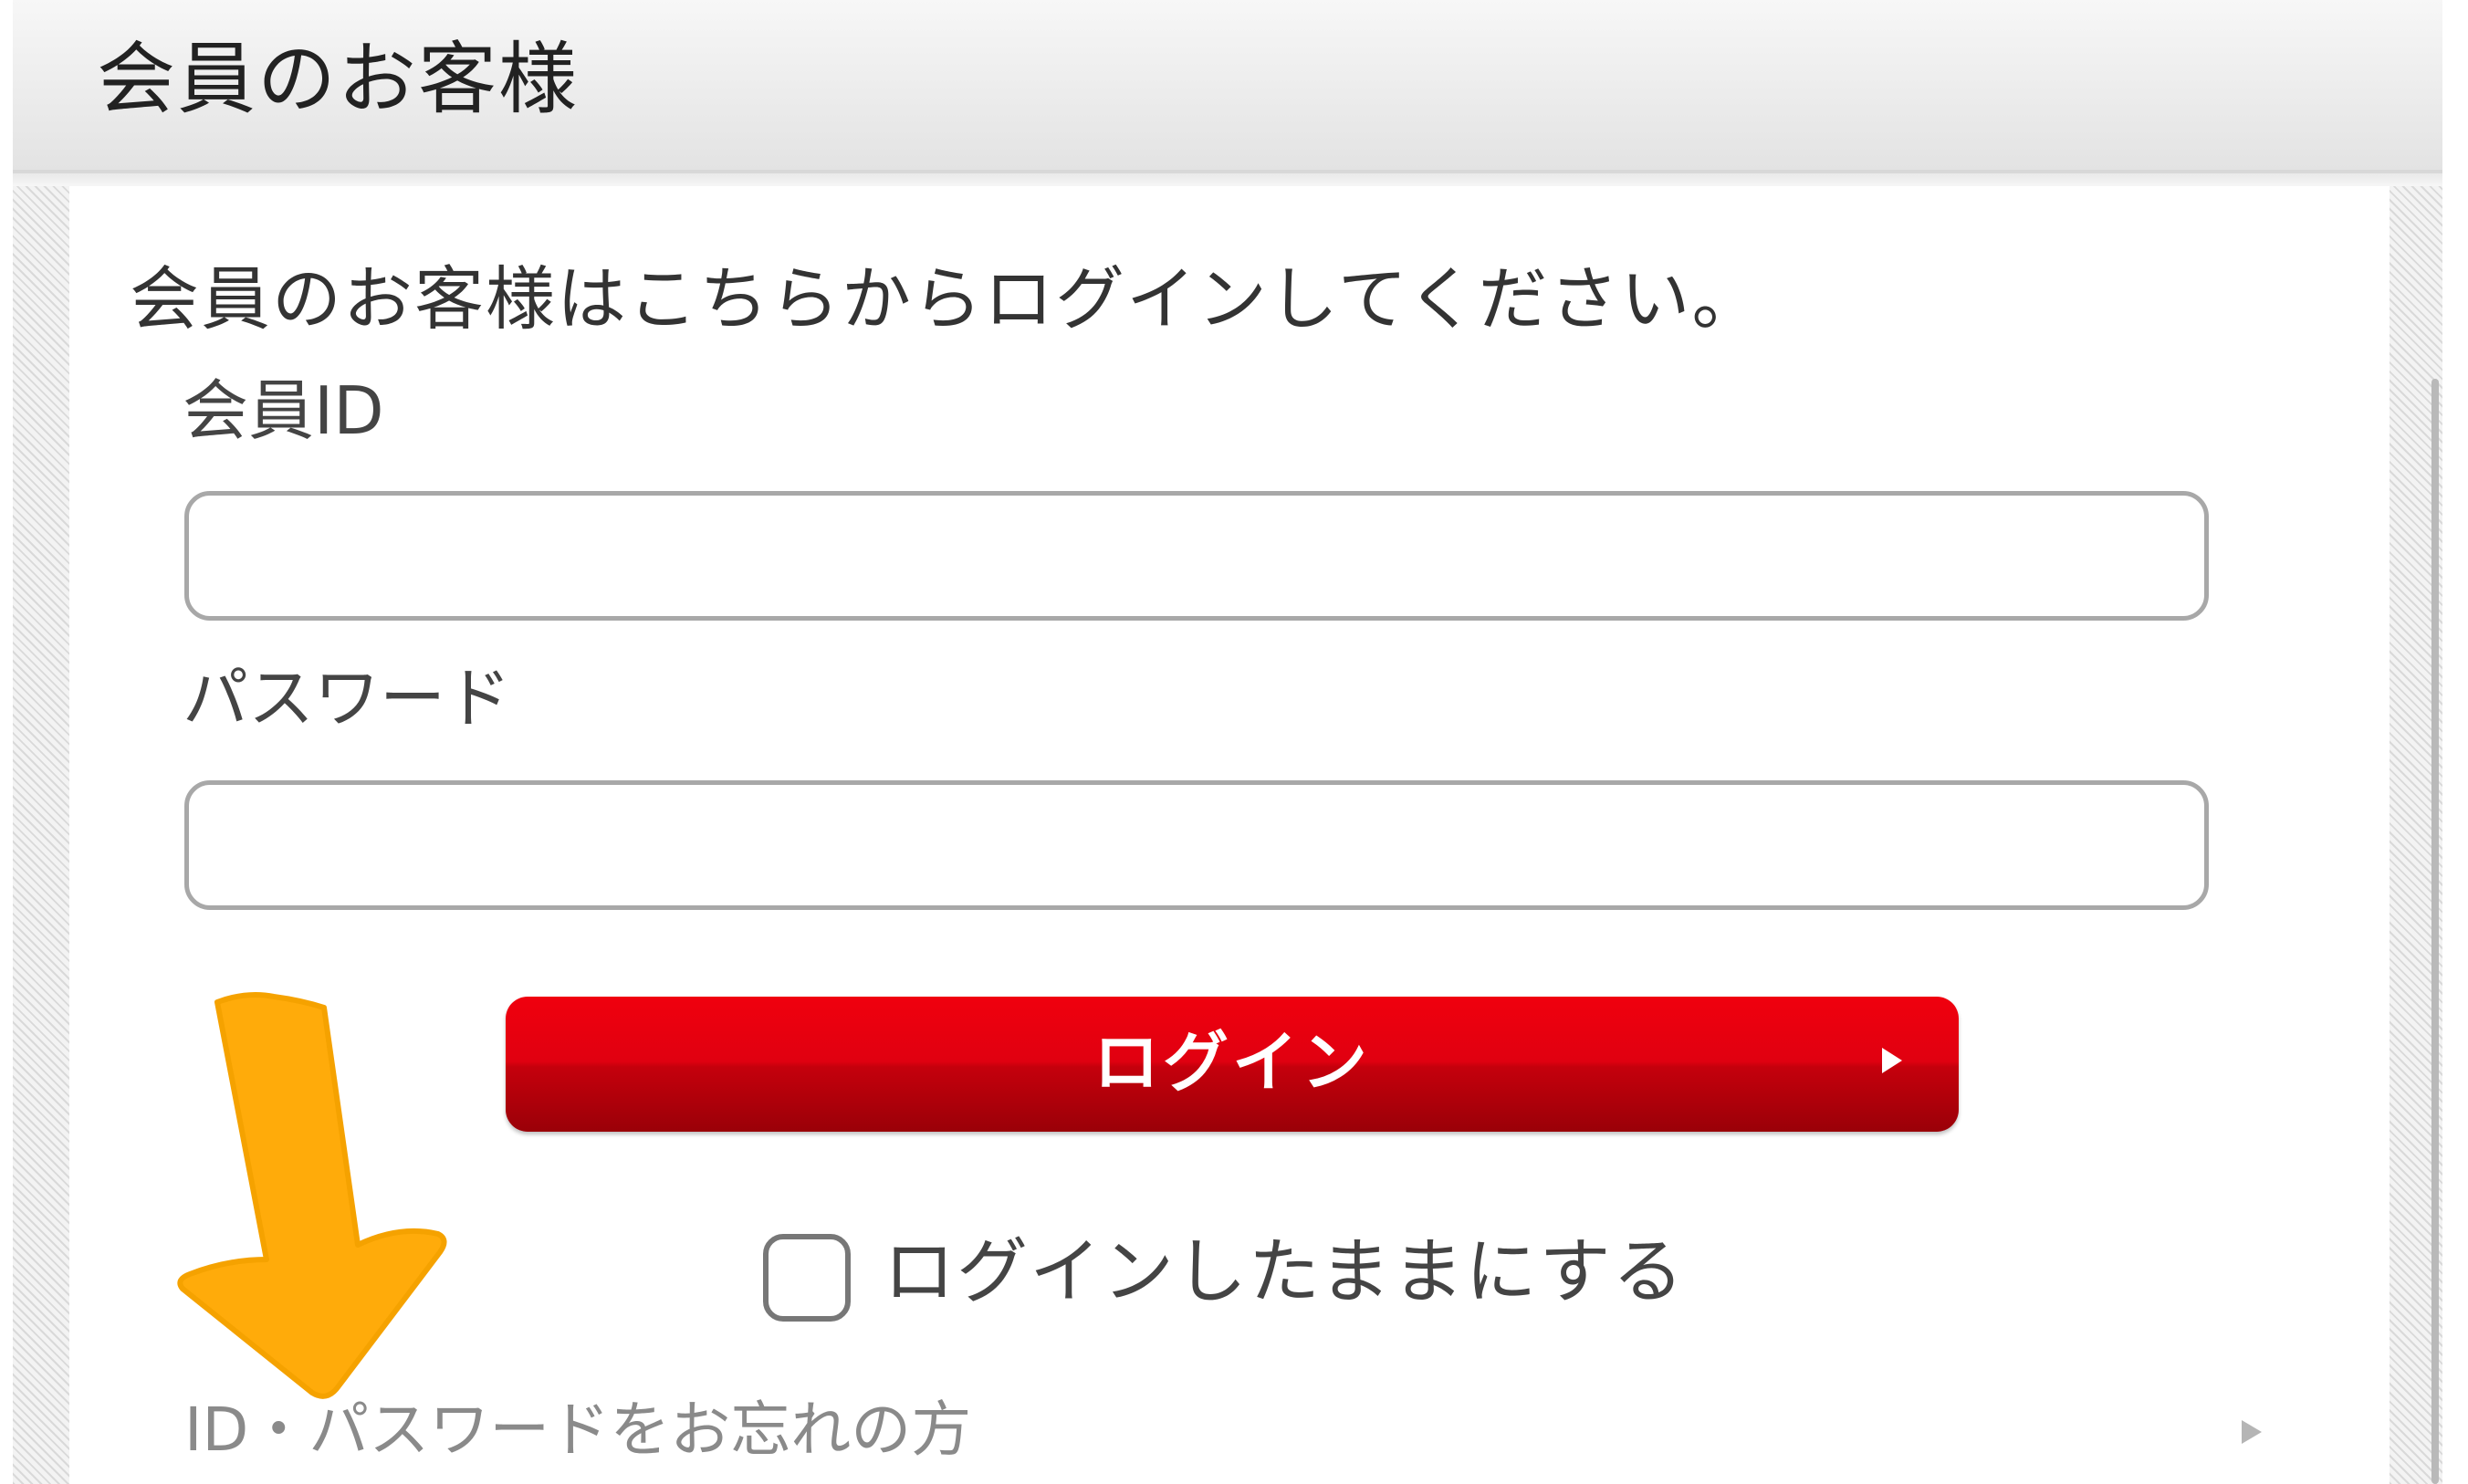 This screenshot has height=1484, width=2468. Describe the element at coordinates (312, 1195) in the screenshot. I see `down-arrow-annotation-icon` at that location.